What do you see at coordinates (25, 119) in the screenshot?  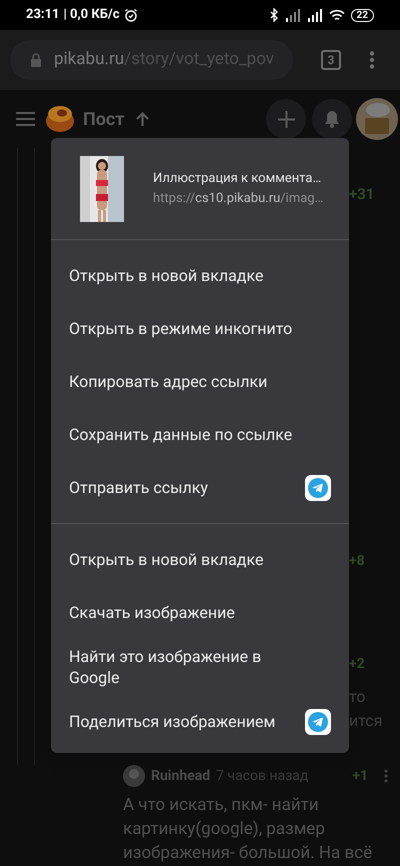 I see `menu-icon` at bounding box center [25, 119].